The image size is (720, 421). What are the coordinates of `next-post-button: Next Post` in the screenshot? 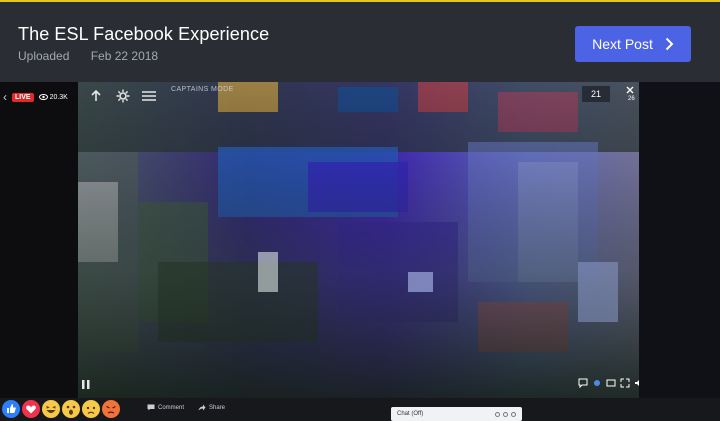 It's located at (633, 44).